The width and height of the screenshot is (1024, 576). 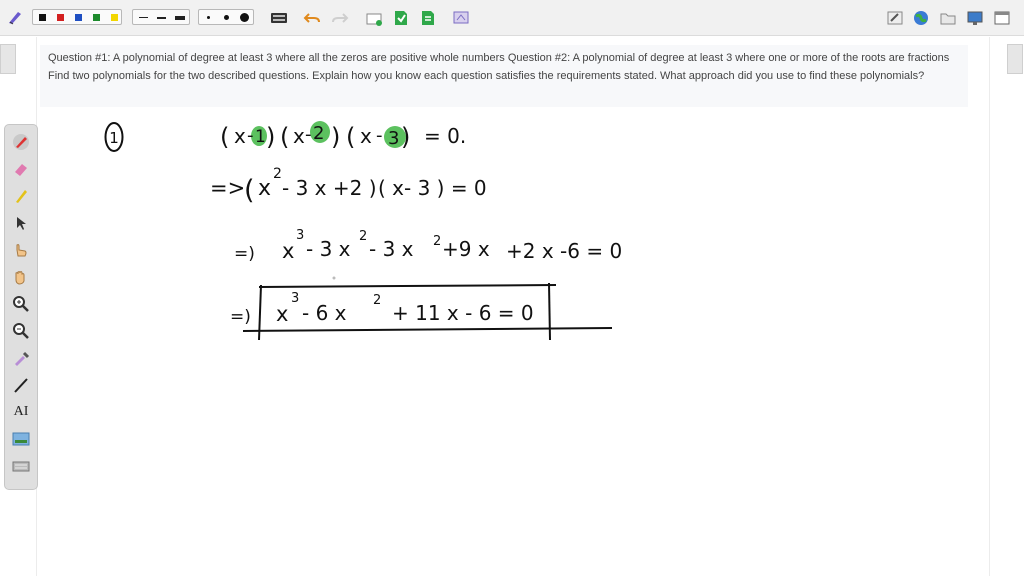 I want to click on var-x-3: x, so click(x=366, y=136).